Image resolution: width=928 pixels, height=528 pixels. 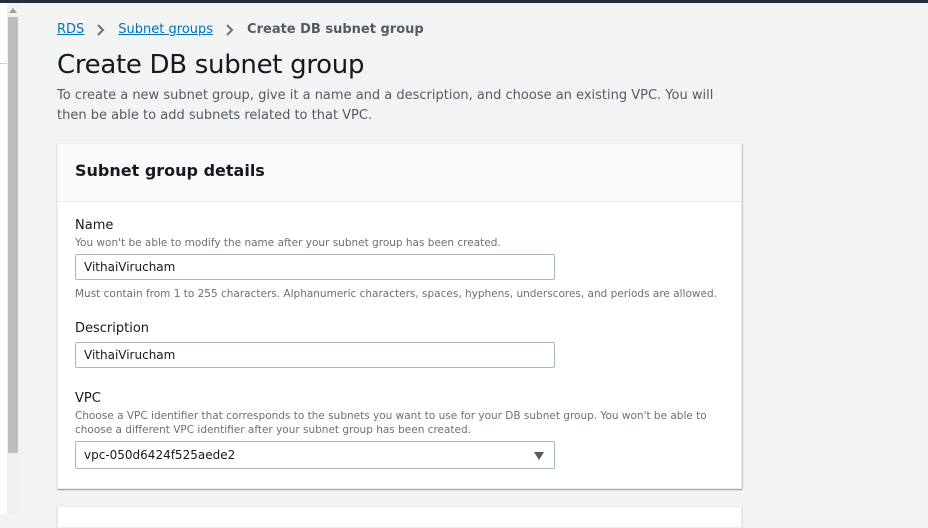 What do you see at coordinates (165, 29) in the screenshot?
I see `breadcrumb-subnet-groups-link: Subnet groups` at bounding box center [165, 29].